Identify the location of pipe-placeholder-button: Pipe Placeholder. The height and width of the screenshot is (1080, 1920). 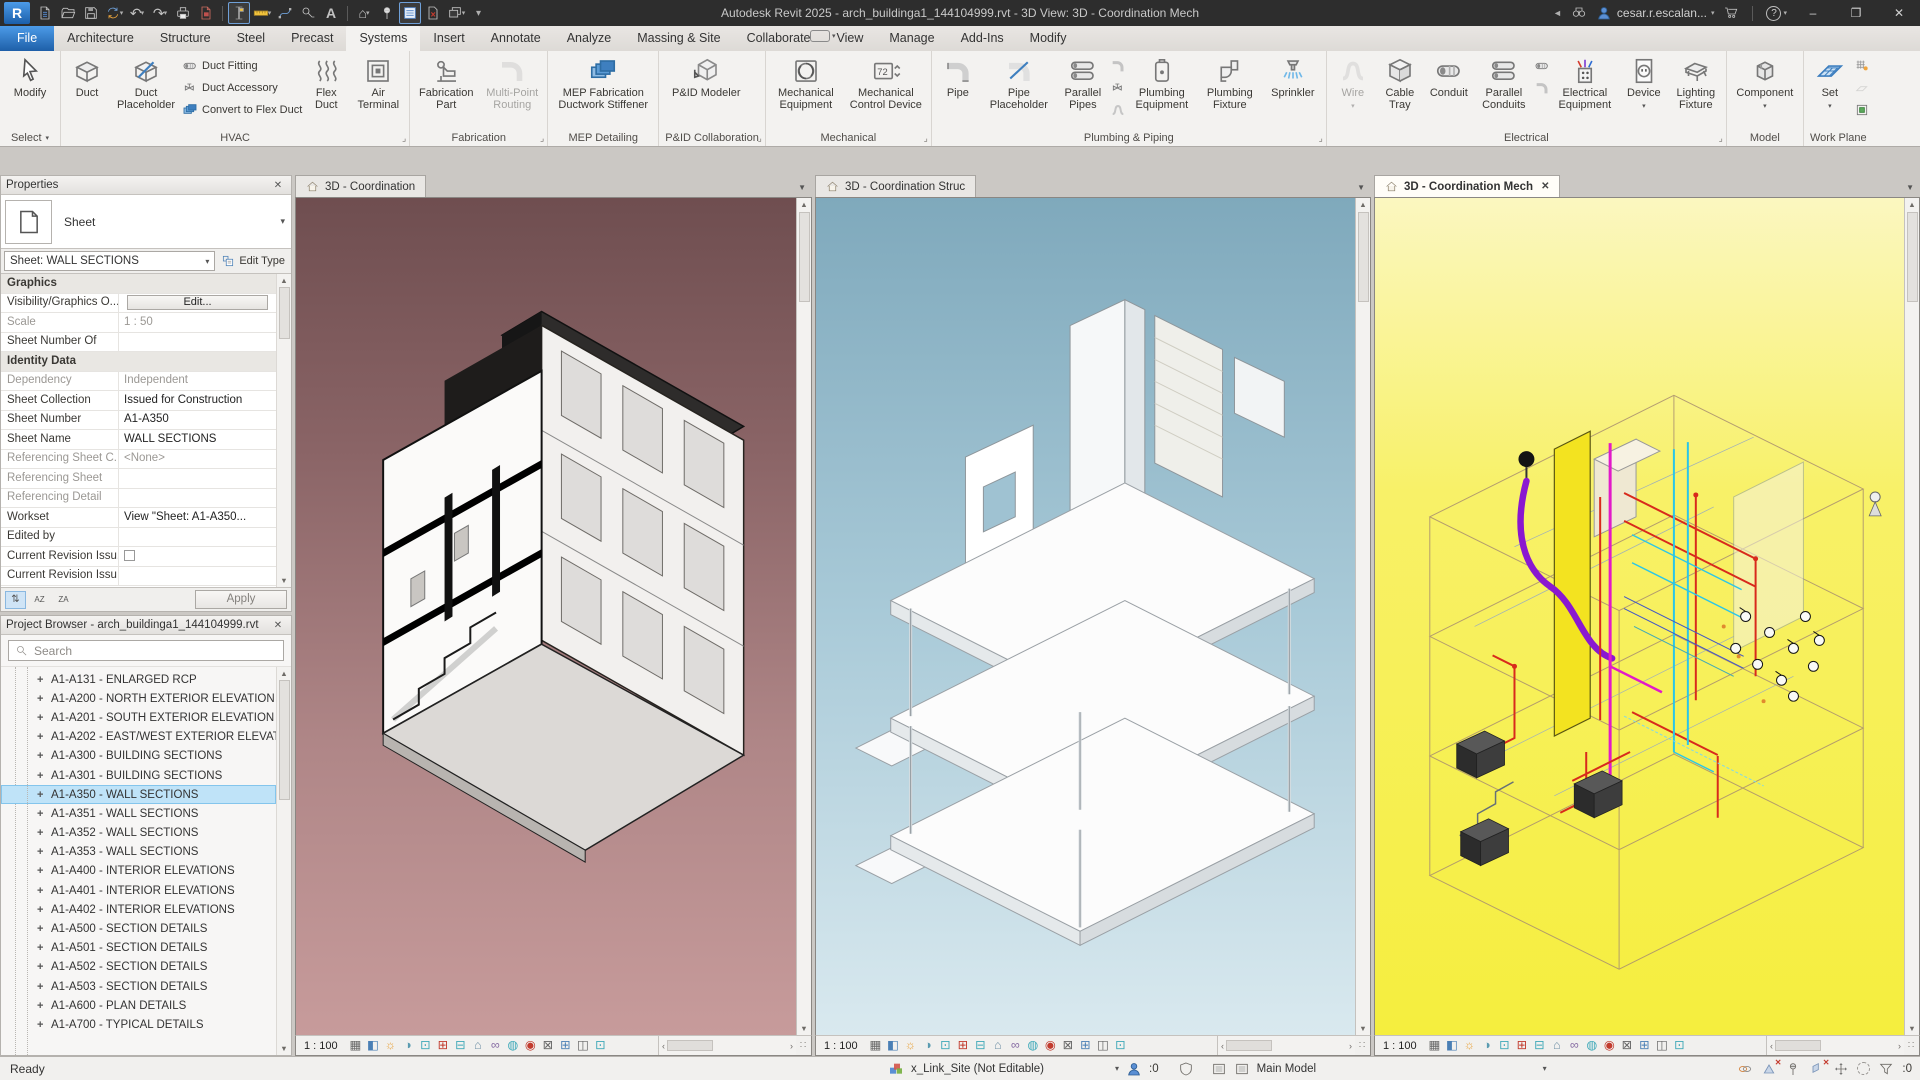
(1019, 82).